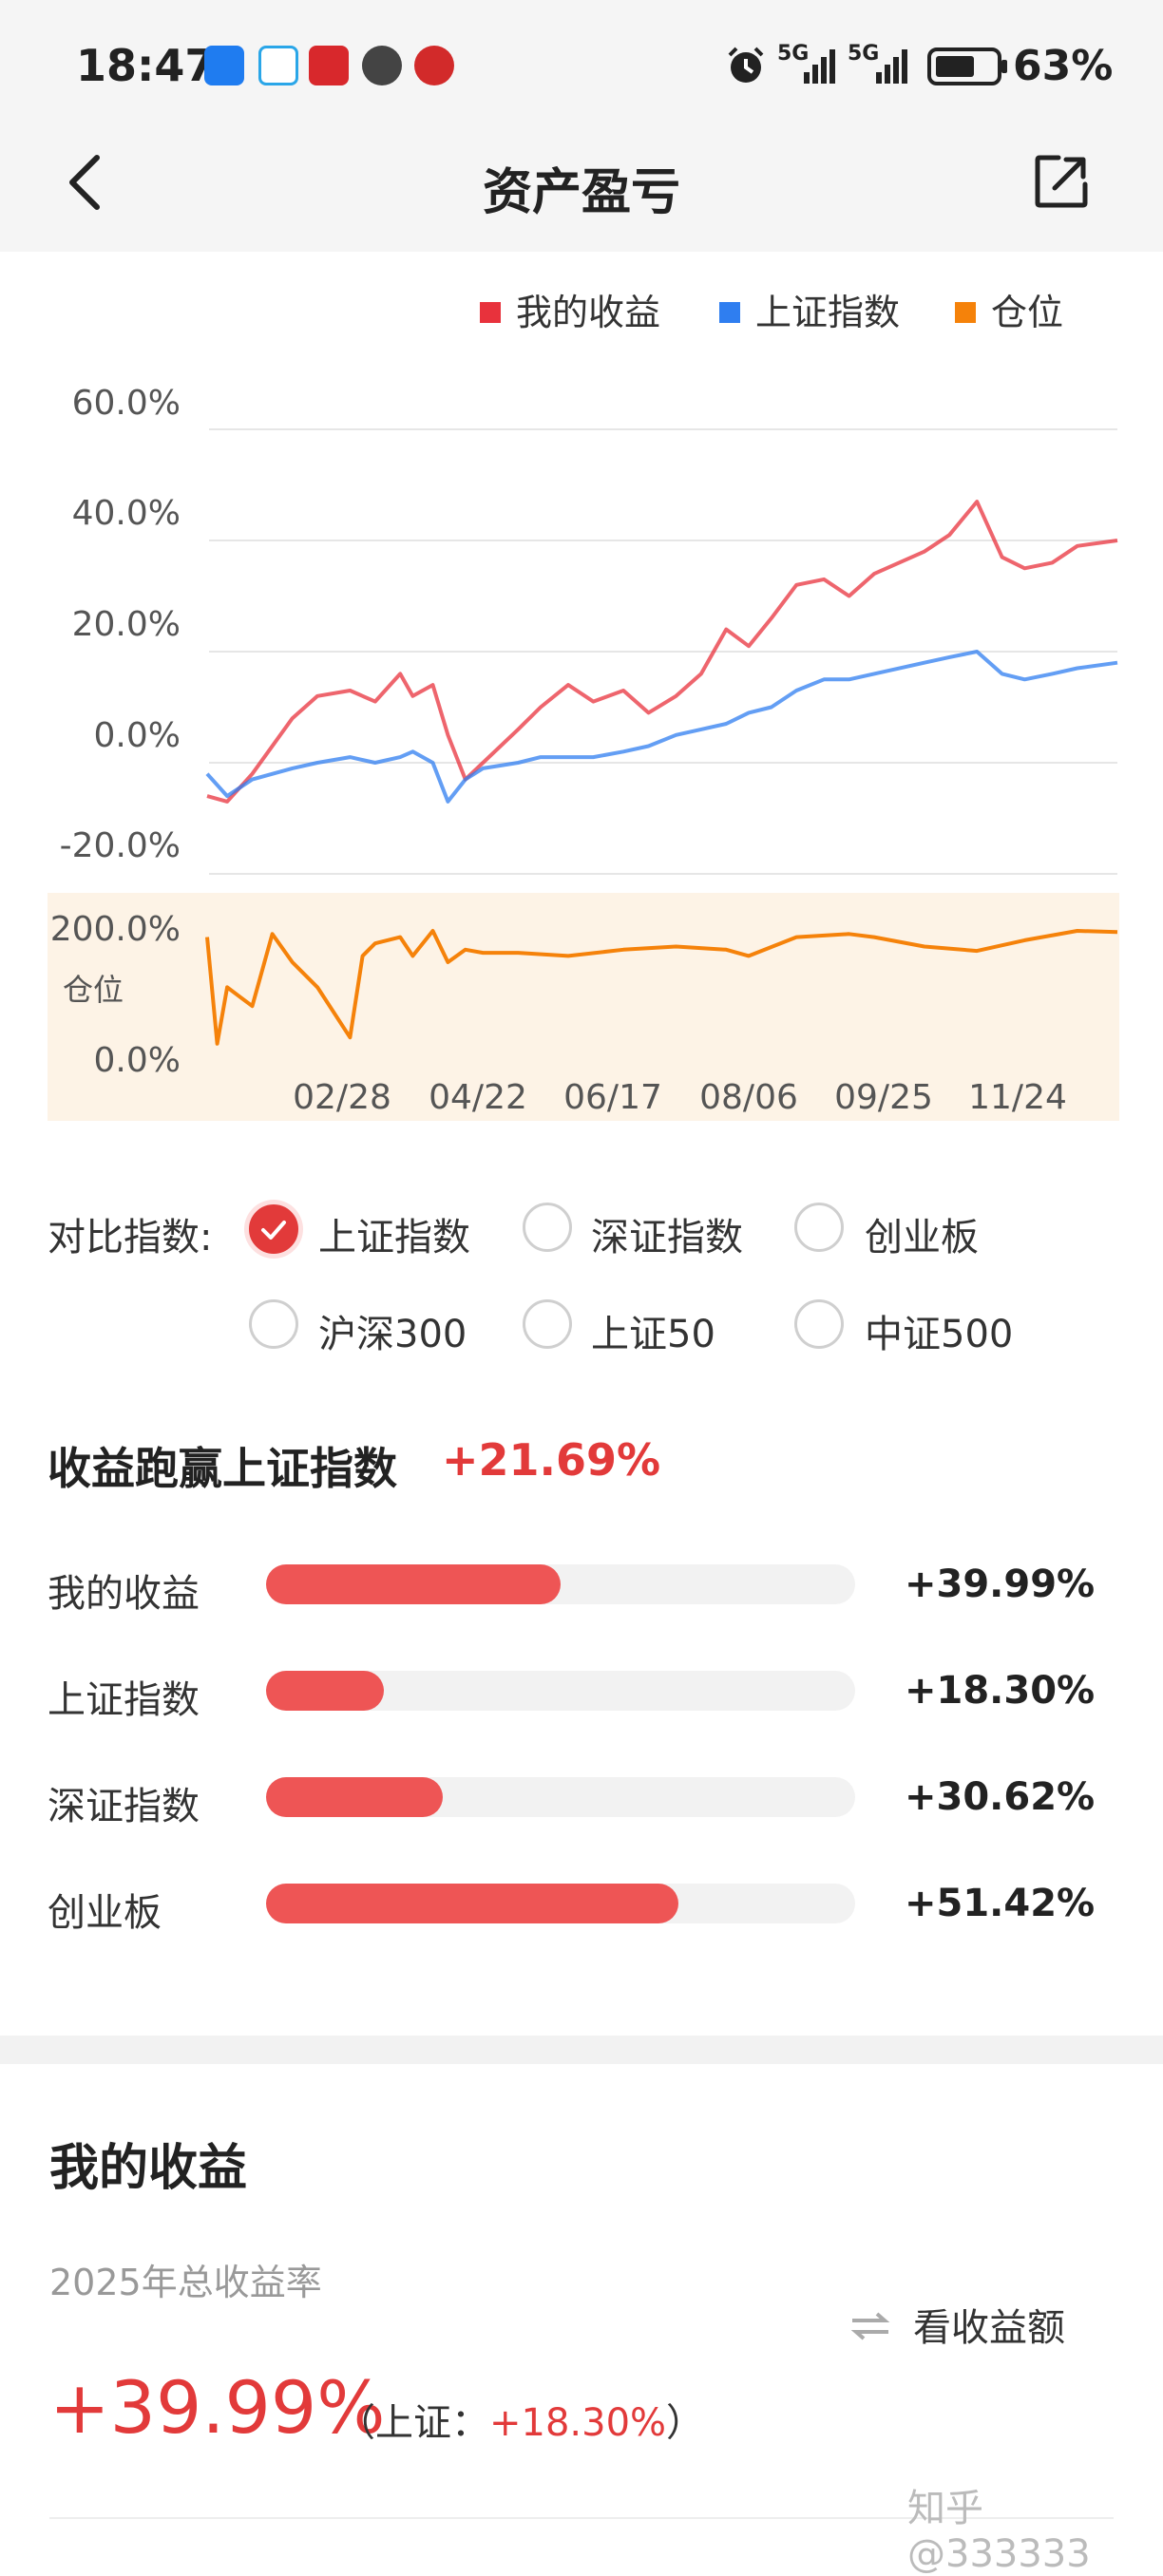 This screenshot has width=1163, height=2576. I want to click on bar-value: +51.42%, so click(1001, 1903).